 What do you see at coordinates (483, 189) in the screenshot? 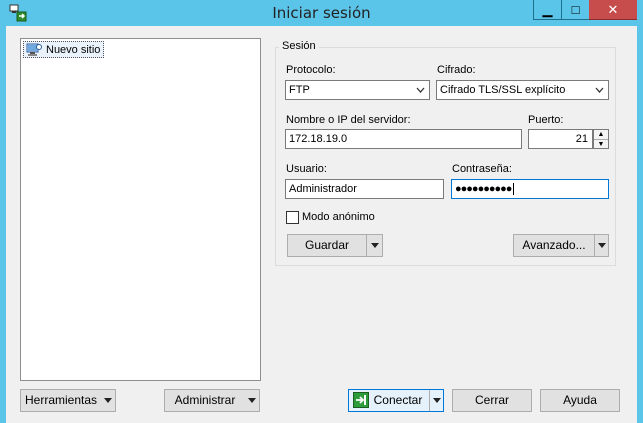
I see `password-value: ●●●●●●●●●●` at bounding box center [483, 189].